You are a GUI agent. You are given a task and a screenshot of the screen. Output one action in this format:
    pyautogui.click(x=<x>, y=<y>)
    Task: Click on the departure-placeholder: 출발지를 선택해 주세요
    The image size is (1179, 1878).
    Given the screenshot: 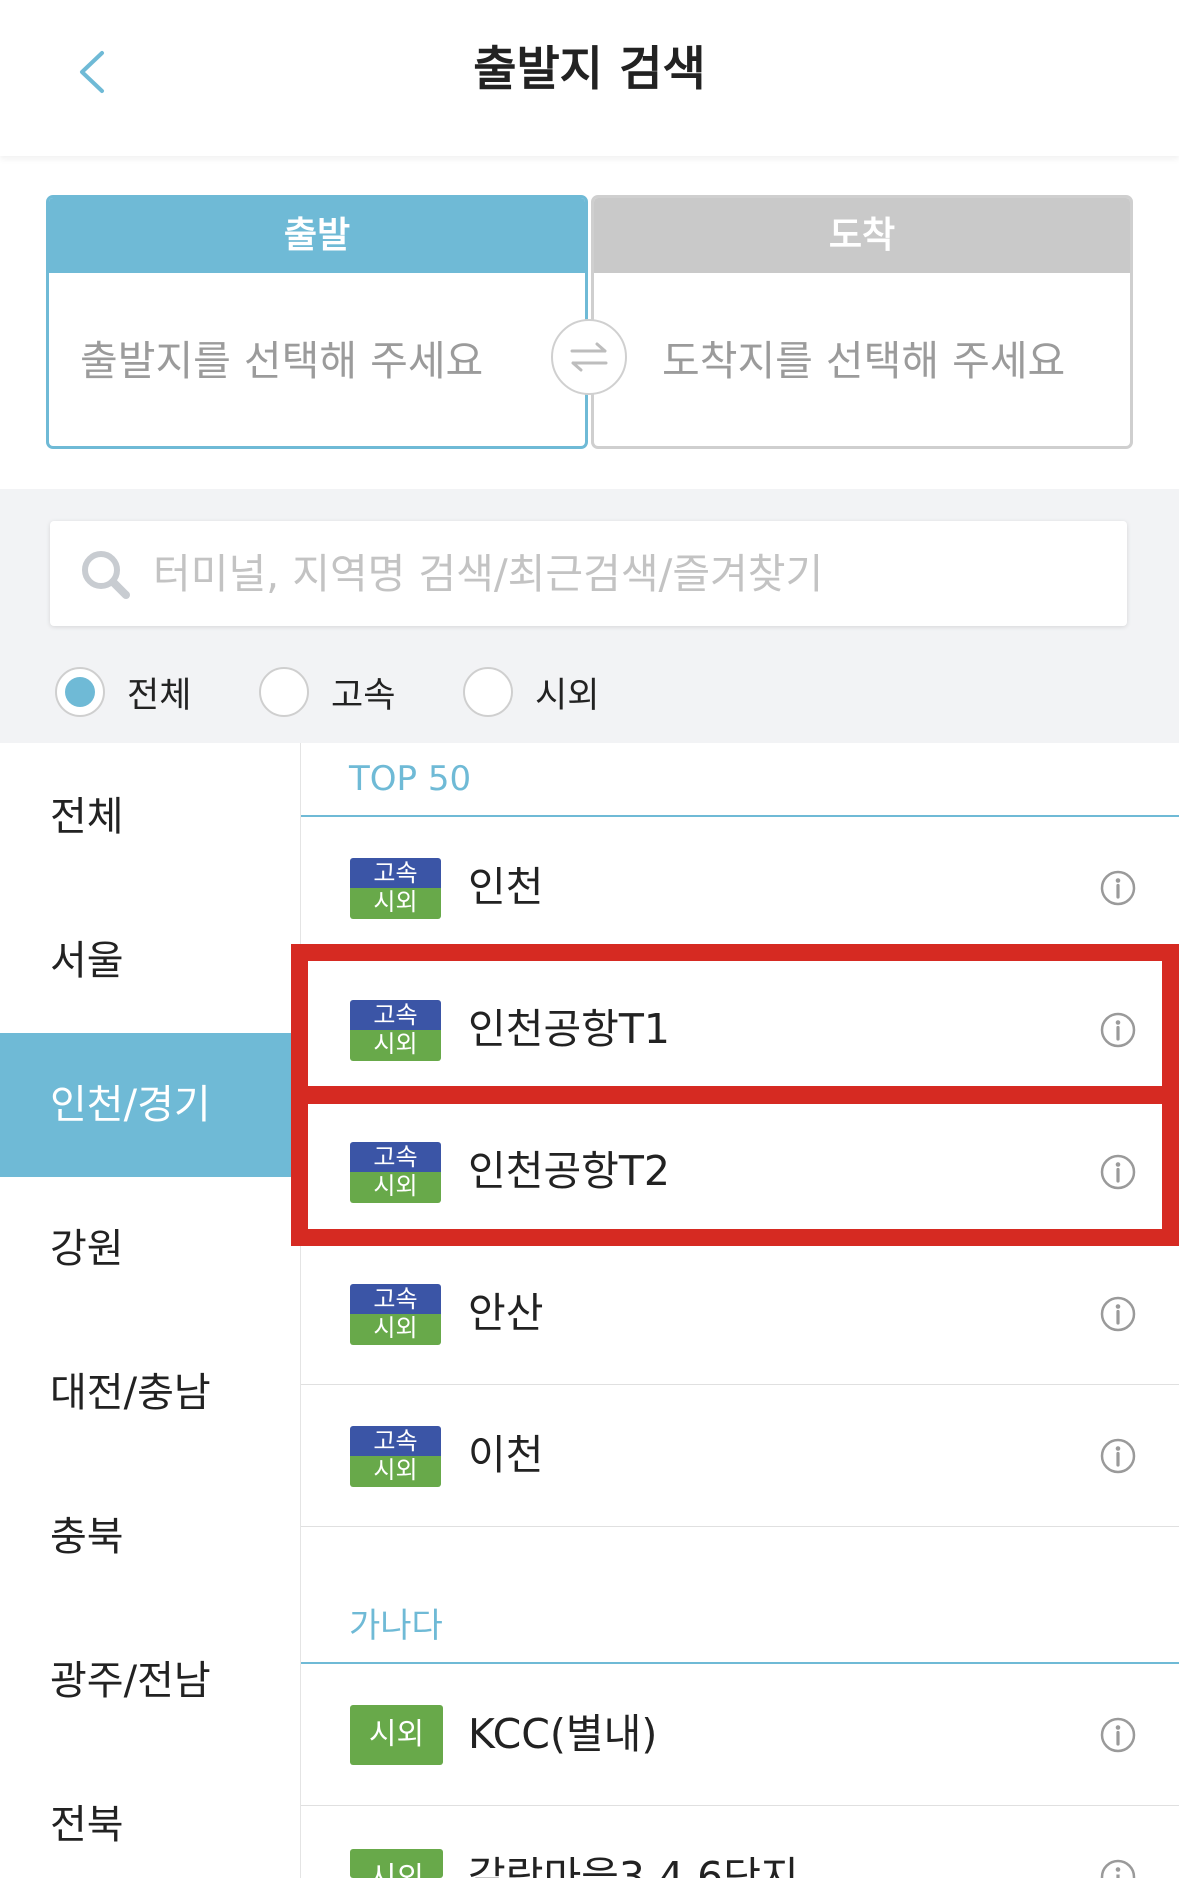 What is the action you would take?
    pyautogui.click(x=317, y=359)
    